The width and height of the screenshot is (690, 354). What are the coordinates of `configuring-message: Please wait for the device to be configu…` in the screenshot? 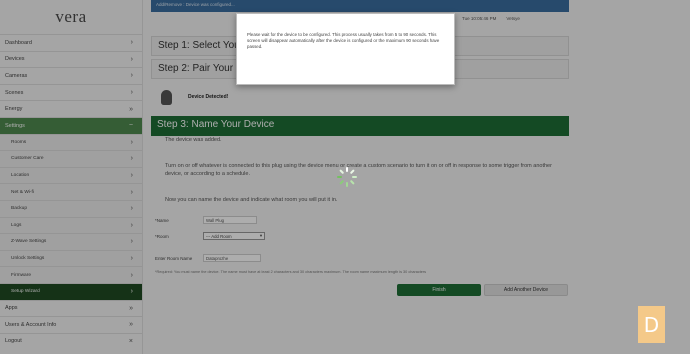 It's located at (343, 40).